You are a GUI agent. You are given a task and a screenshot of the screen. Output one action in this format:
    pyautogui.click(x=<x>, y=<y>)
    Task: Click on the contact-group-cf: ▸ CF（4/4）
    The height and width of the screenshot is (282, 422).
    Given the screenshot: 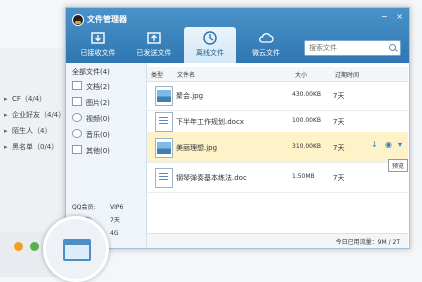 What is the action you would take?
    pyautogui.click(x=25, y=99)
    